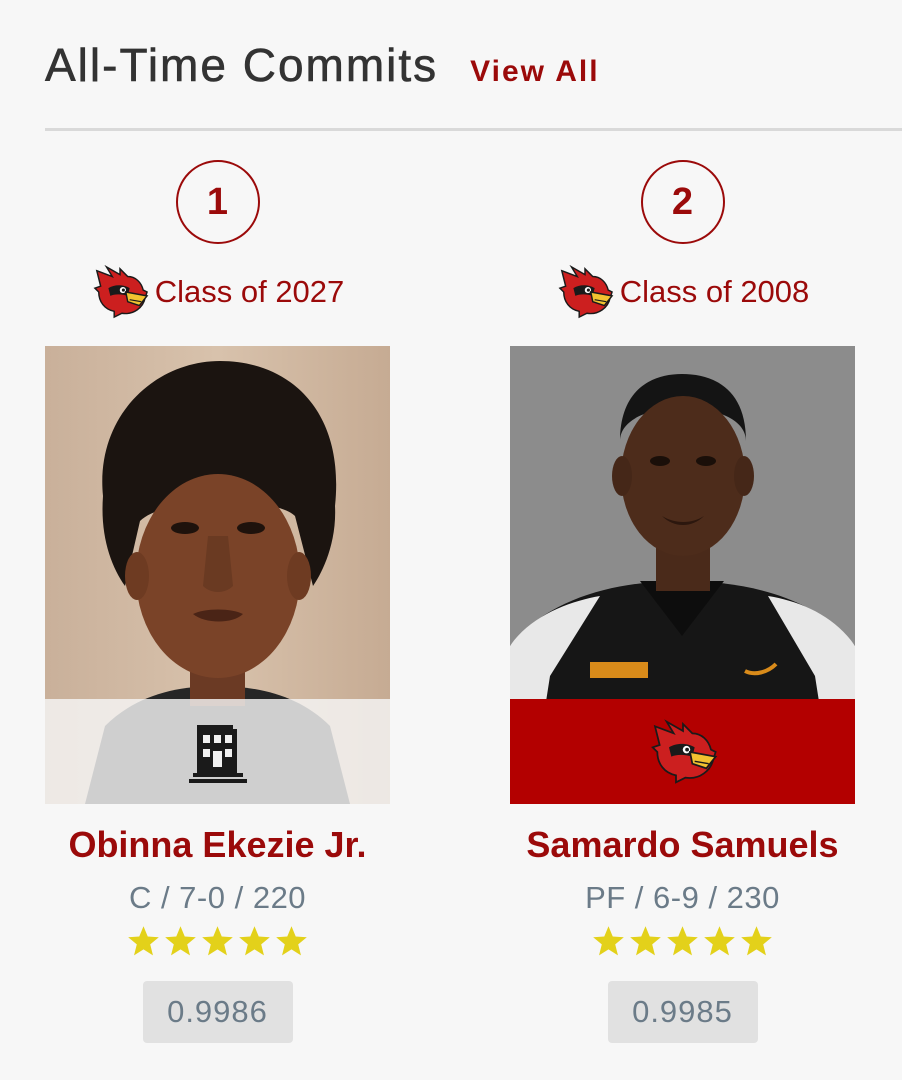 The height and width of the screenshot is (1080, 902). I want to click on class-row: Class of 2027, so click(218, 292).